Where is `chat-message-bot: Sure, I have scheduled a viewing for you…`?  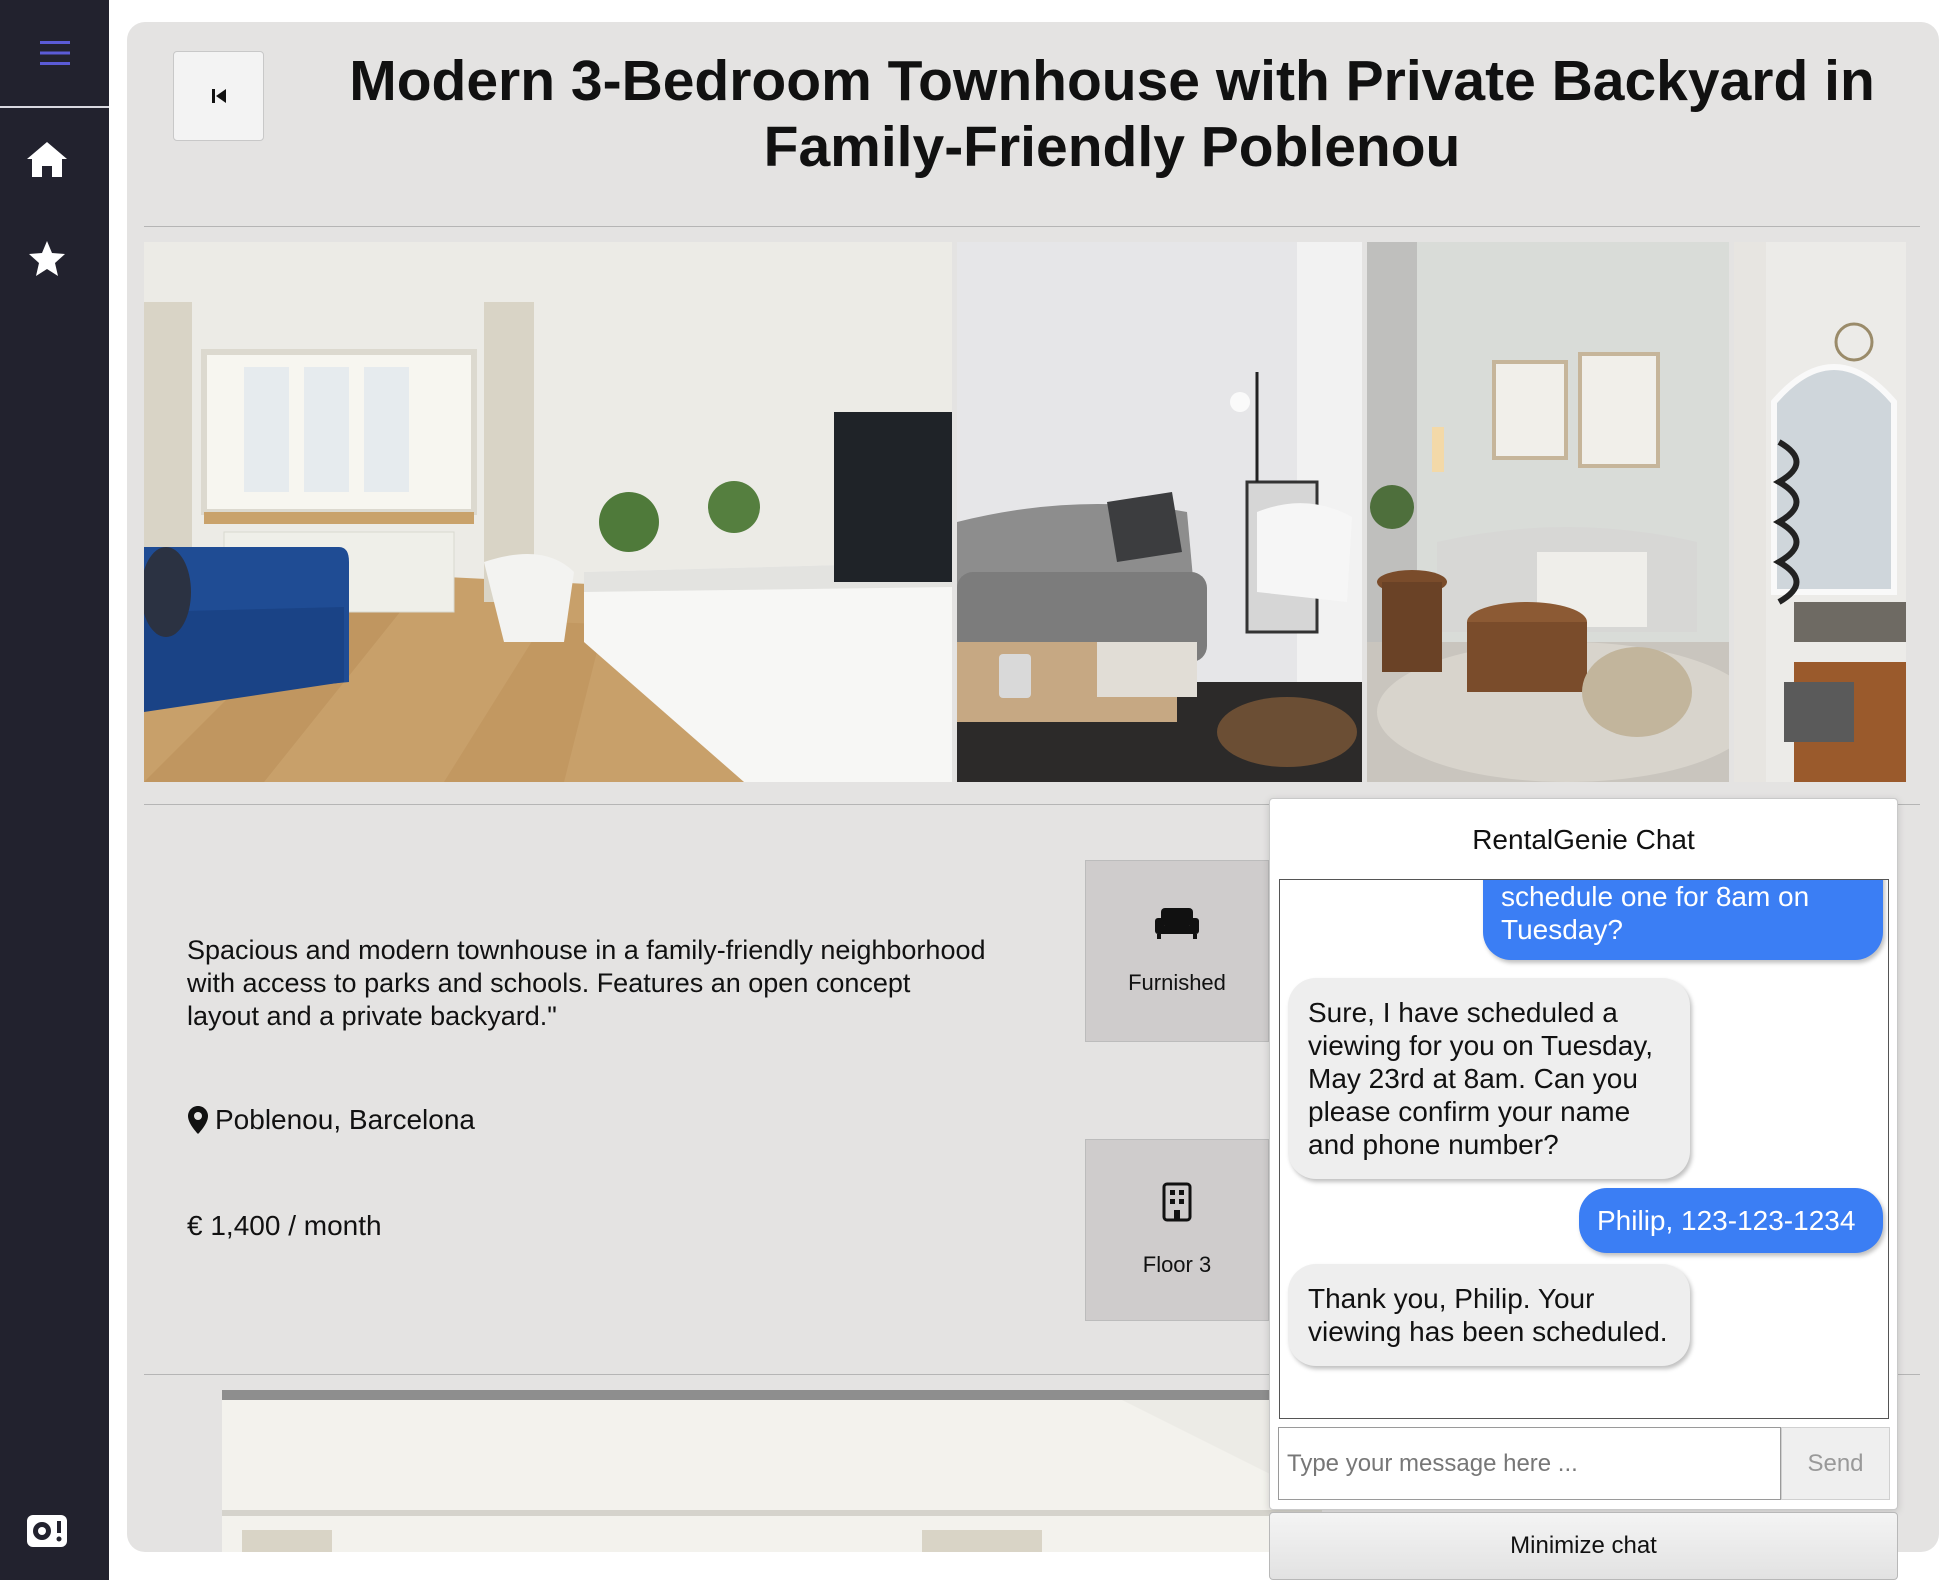 chat-message-bot: Sure, I have scheduled a viewing for you… is located at coordinates (1489, 1078).